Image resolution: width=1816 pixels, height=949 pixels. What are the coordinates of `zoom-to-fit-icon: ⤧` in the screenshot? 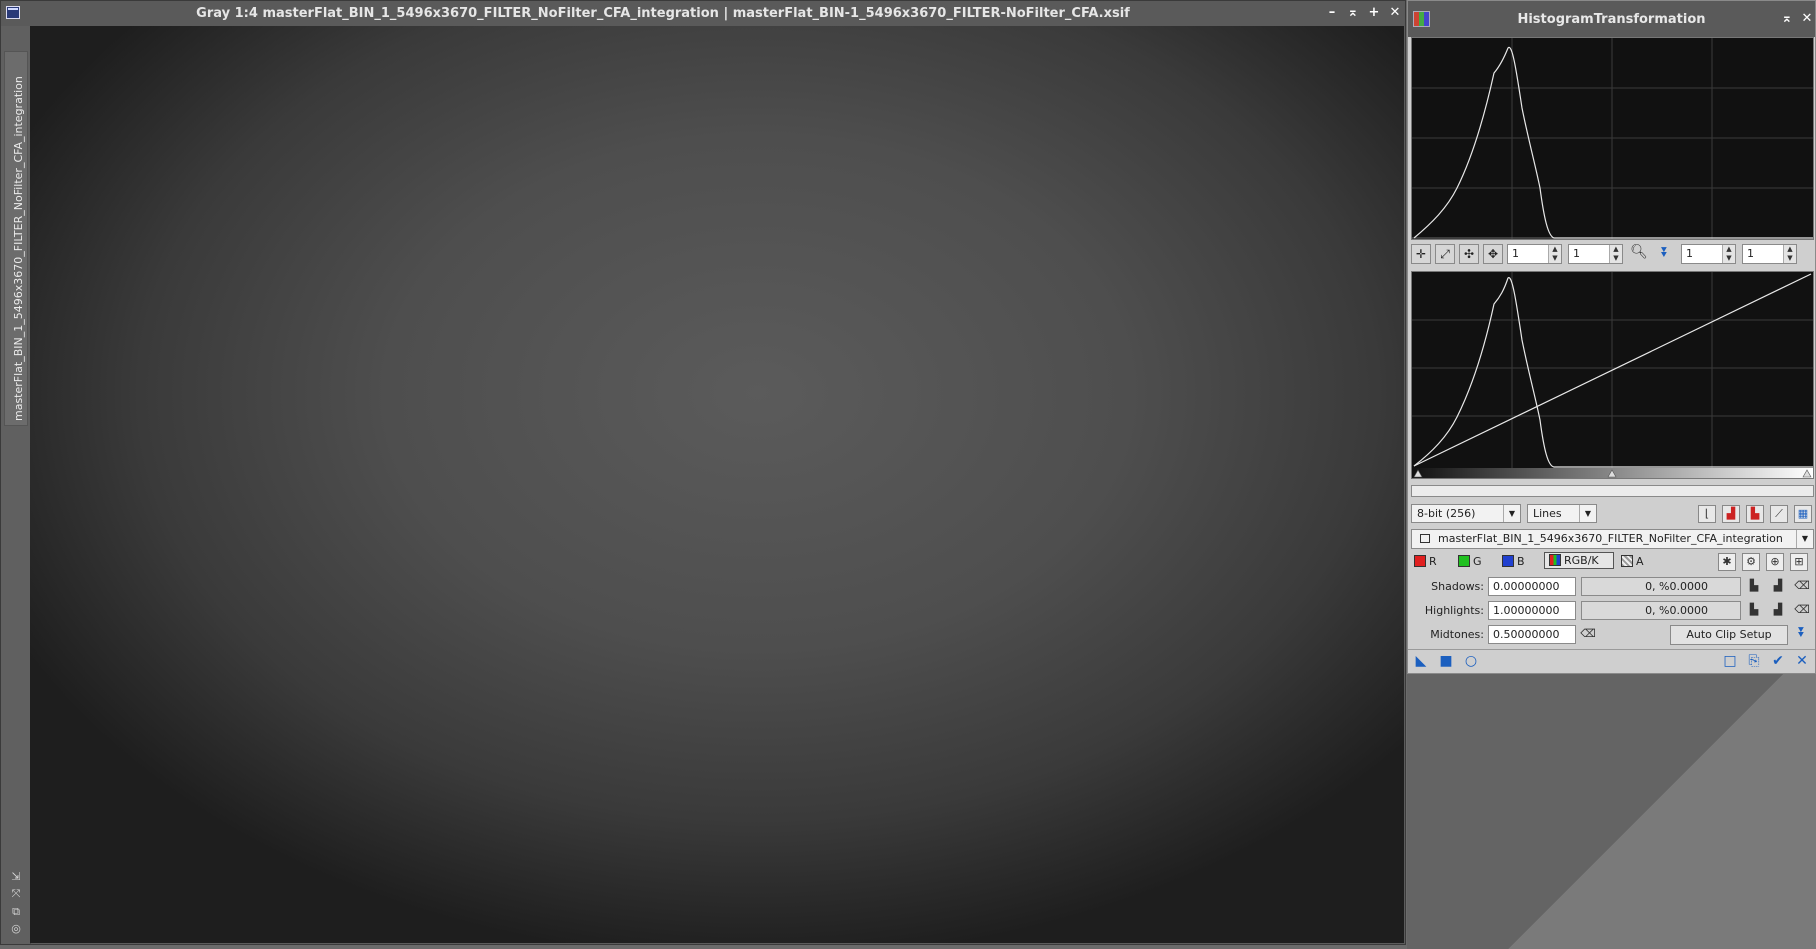 It's located at (16, 894).